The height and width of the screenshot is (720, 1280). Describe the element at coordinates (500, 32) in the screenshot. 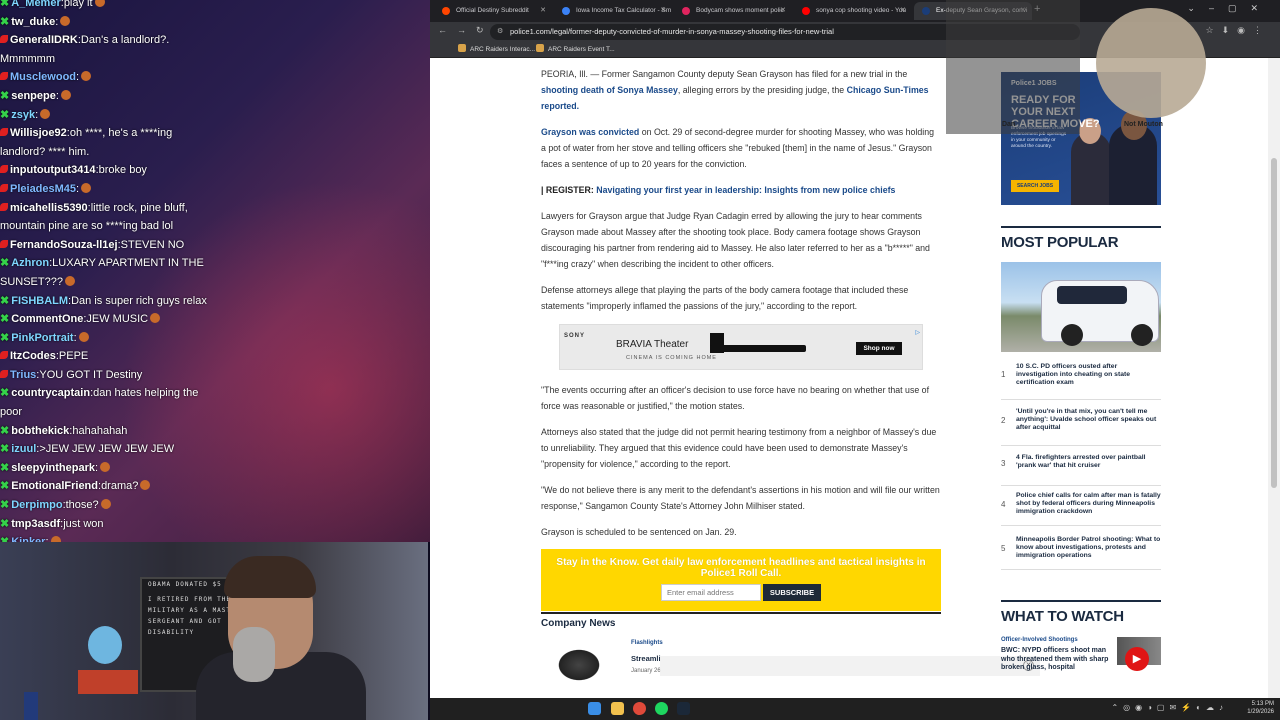

I see `site-info-icon: ⚙` at that location.